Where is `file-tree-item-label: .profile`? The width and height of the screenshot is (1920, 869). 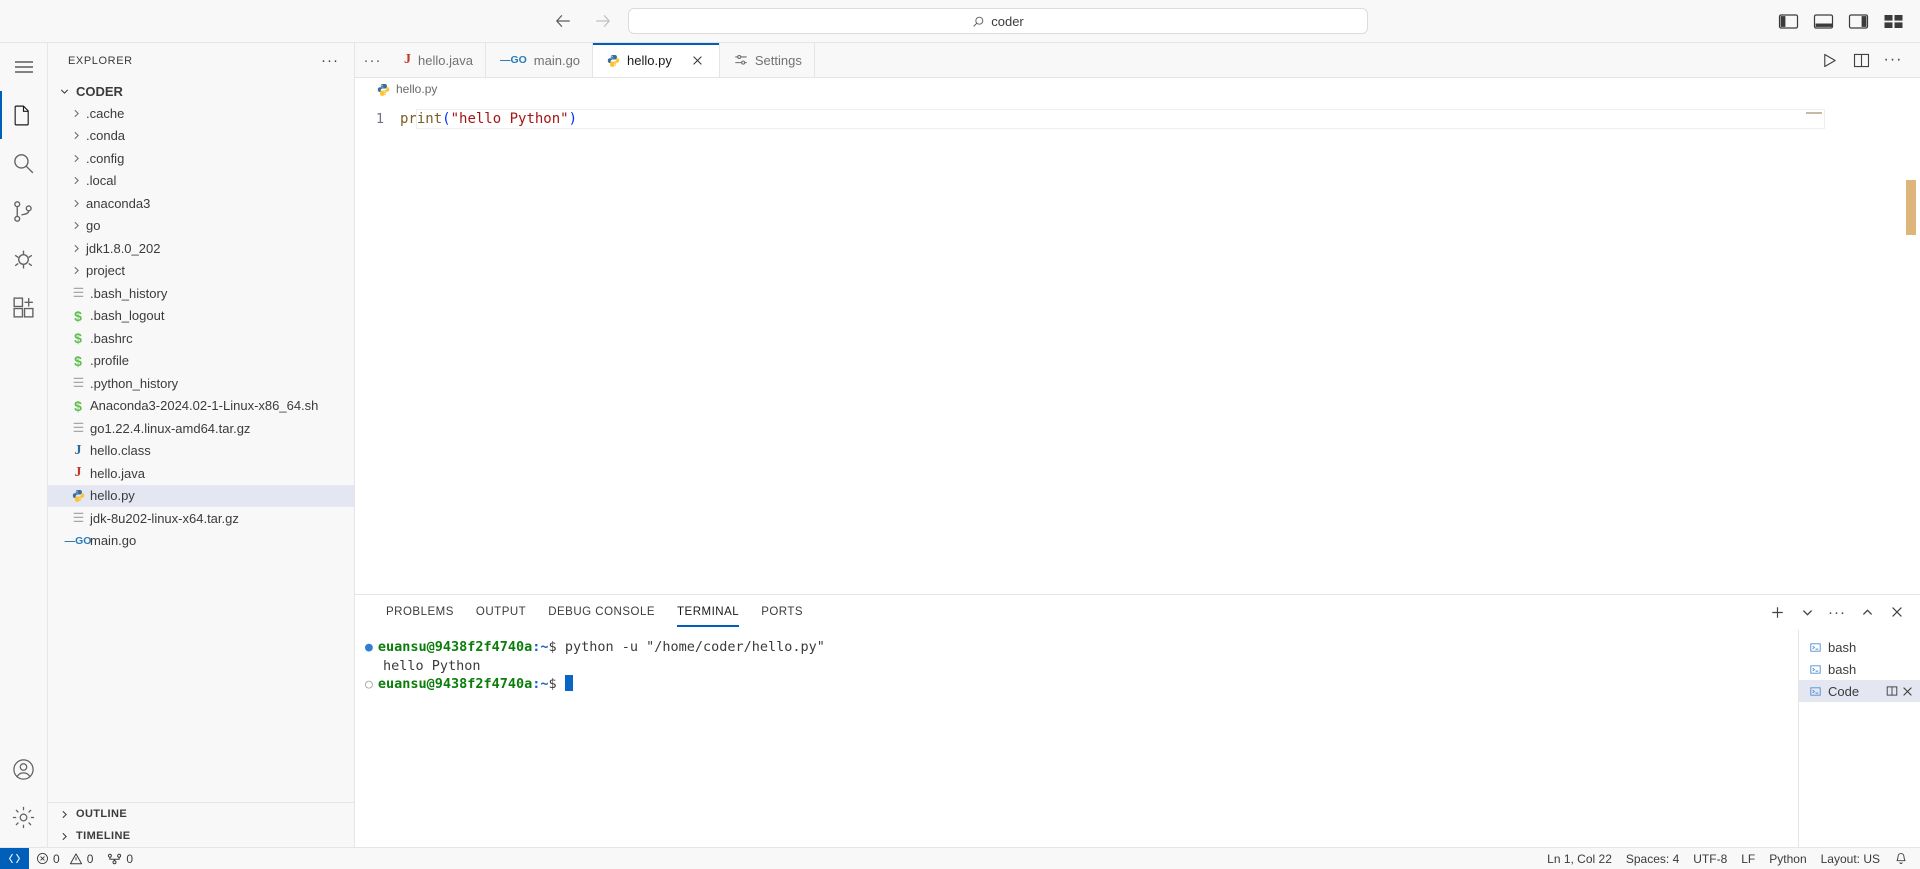 file-tree-item-label: .profile is located at coordinates (110, 361).